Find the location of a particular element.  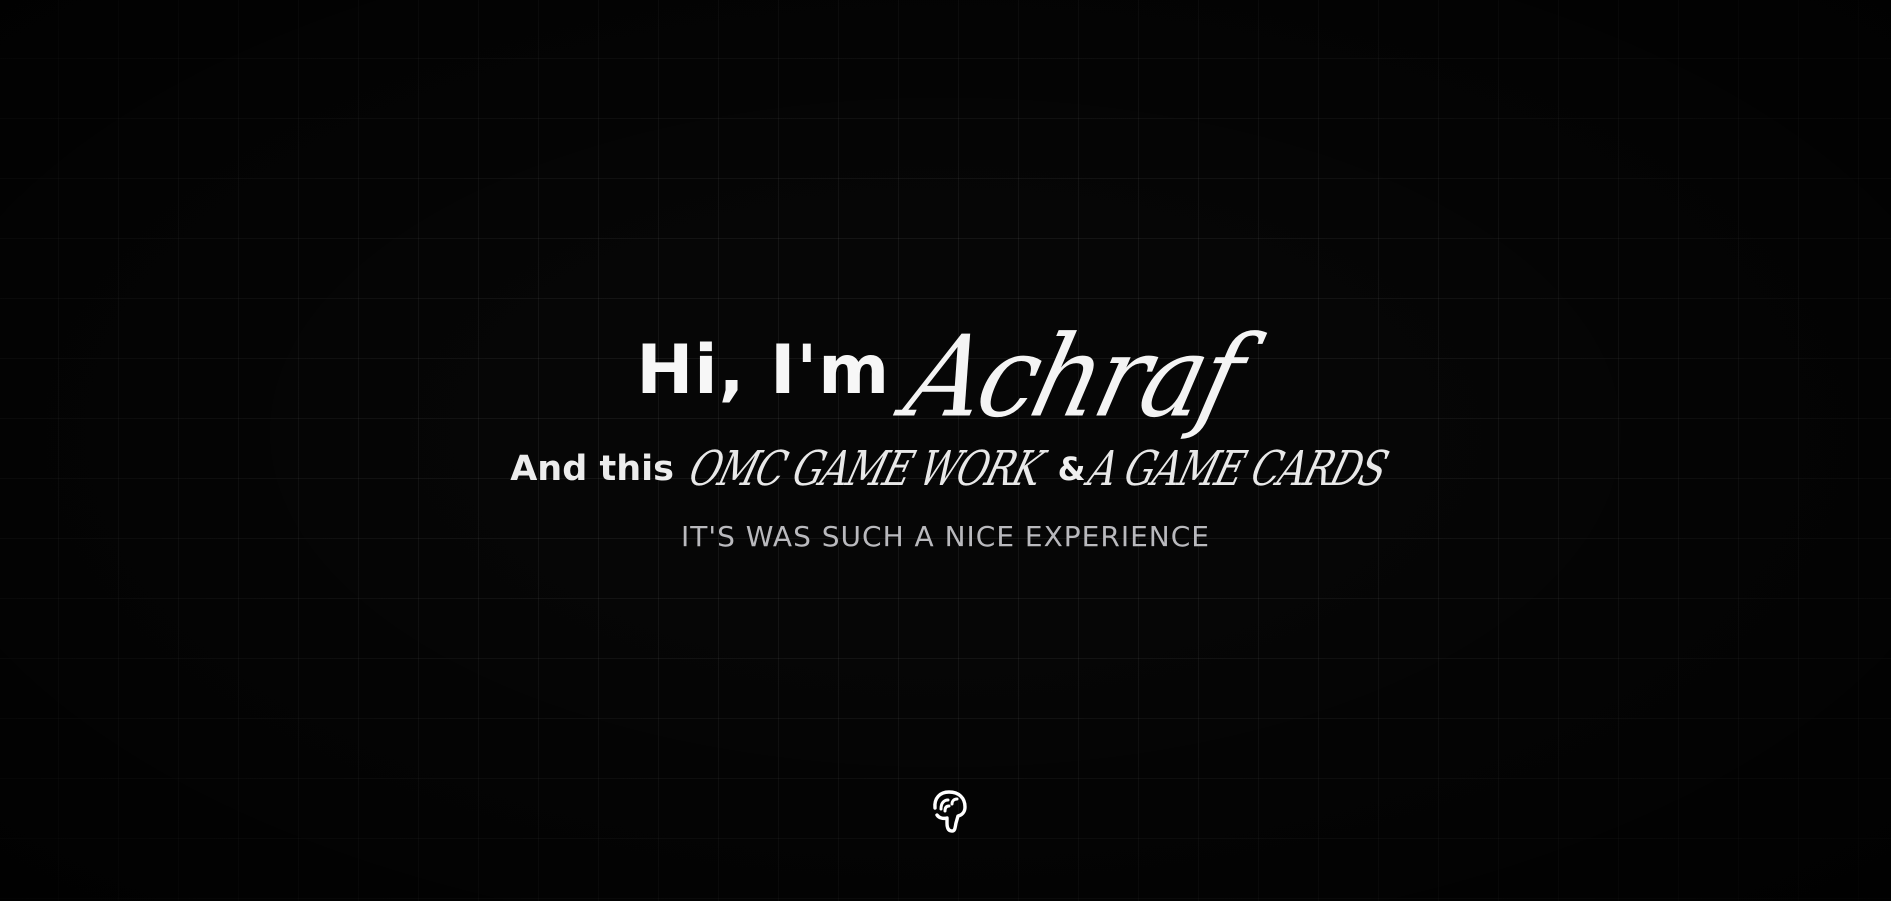

greeting-text: Hi, I'm is located at coordinates (763, 370).